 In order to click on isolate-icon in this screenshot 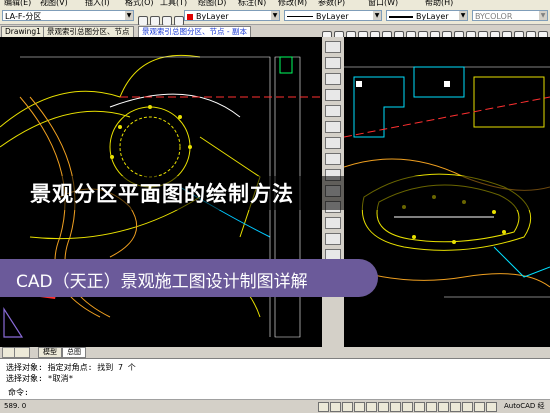, I will do `click(491, 407)`.